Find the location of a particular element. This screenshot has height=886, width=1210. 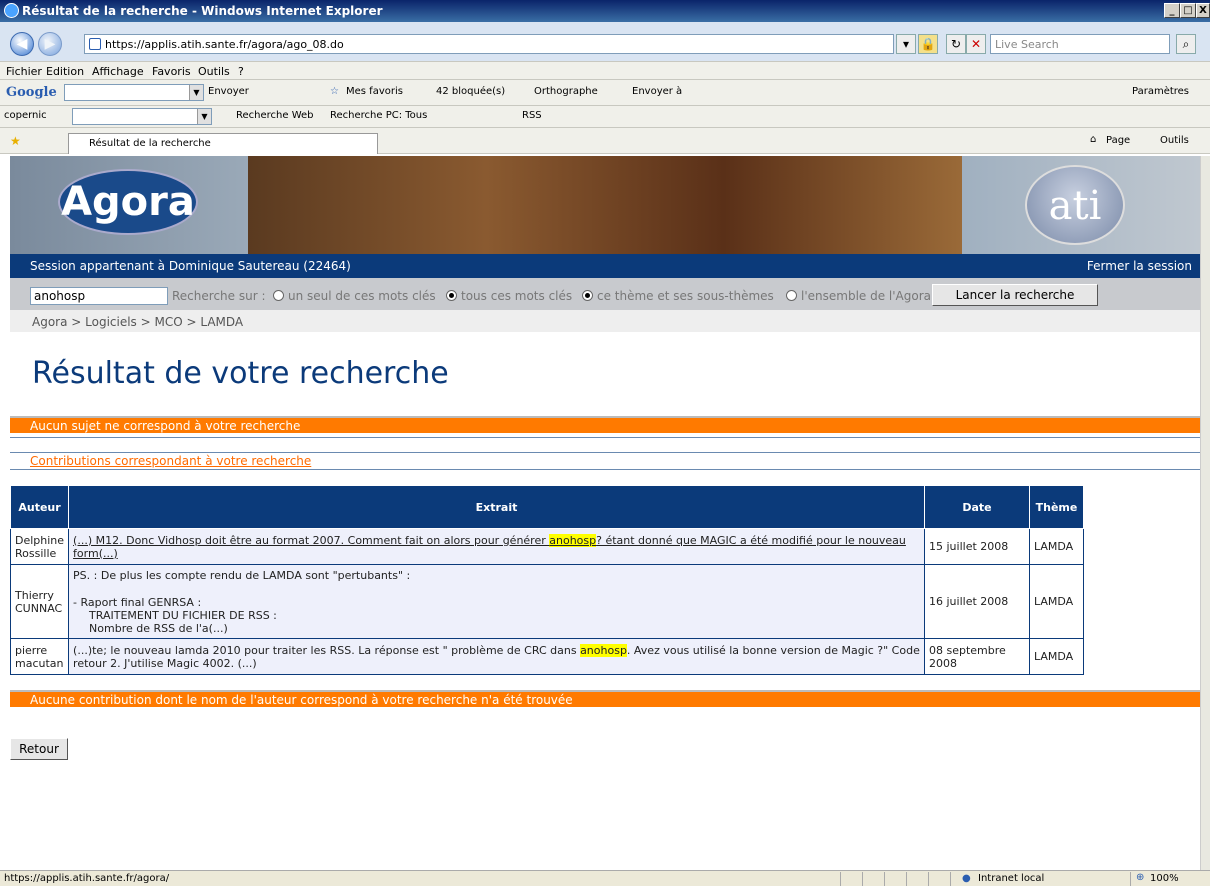

row-auteur: Delphine Rossille is located at coordinates (39, 546).